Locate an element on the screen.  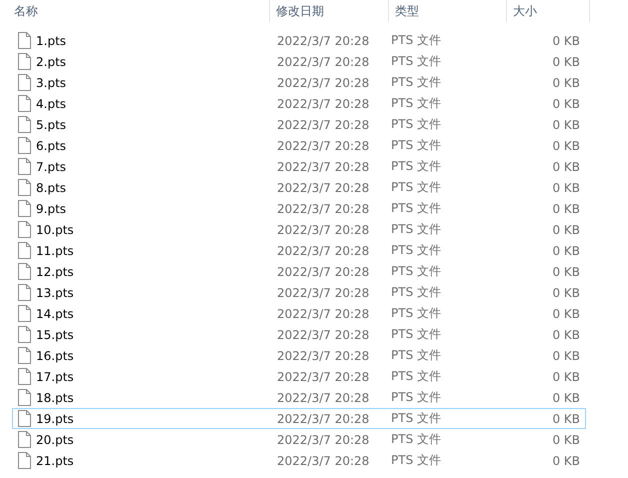
file-row: 8.pts 2022/3/7 20:28 PTS 文件 0 KB is located at coordinates (299, 187).